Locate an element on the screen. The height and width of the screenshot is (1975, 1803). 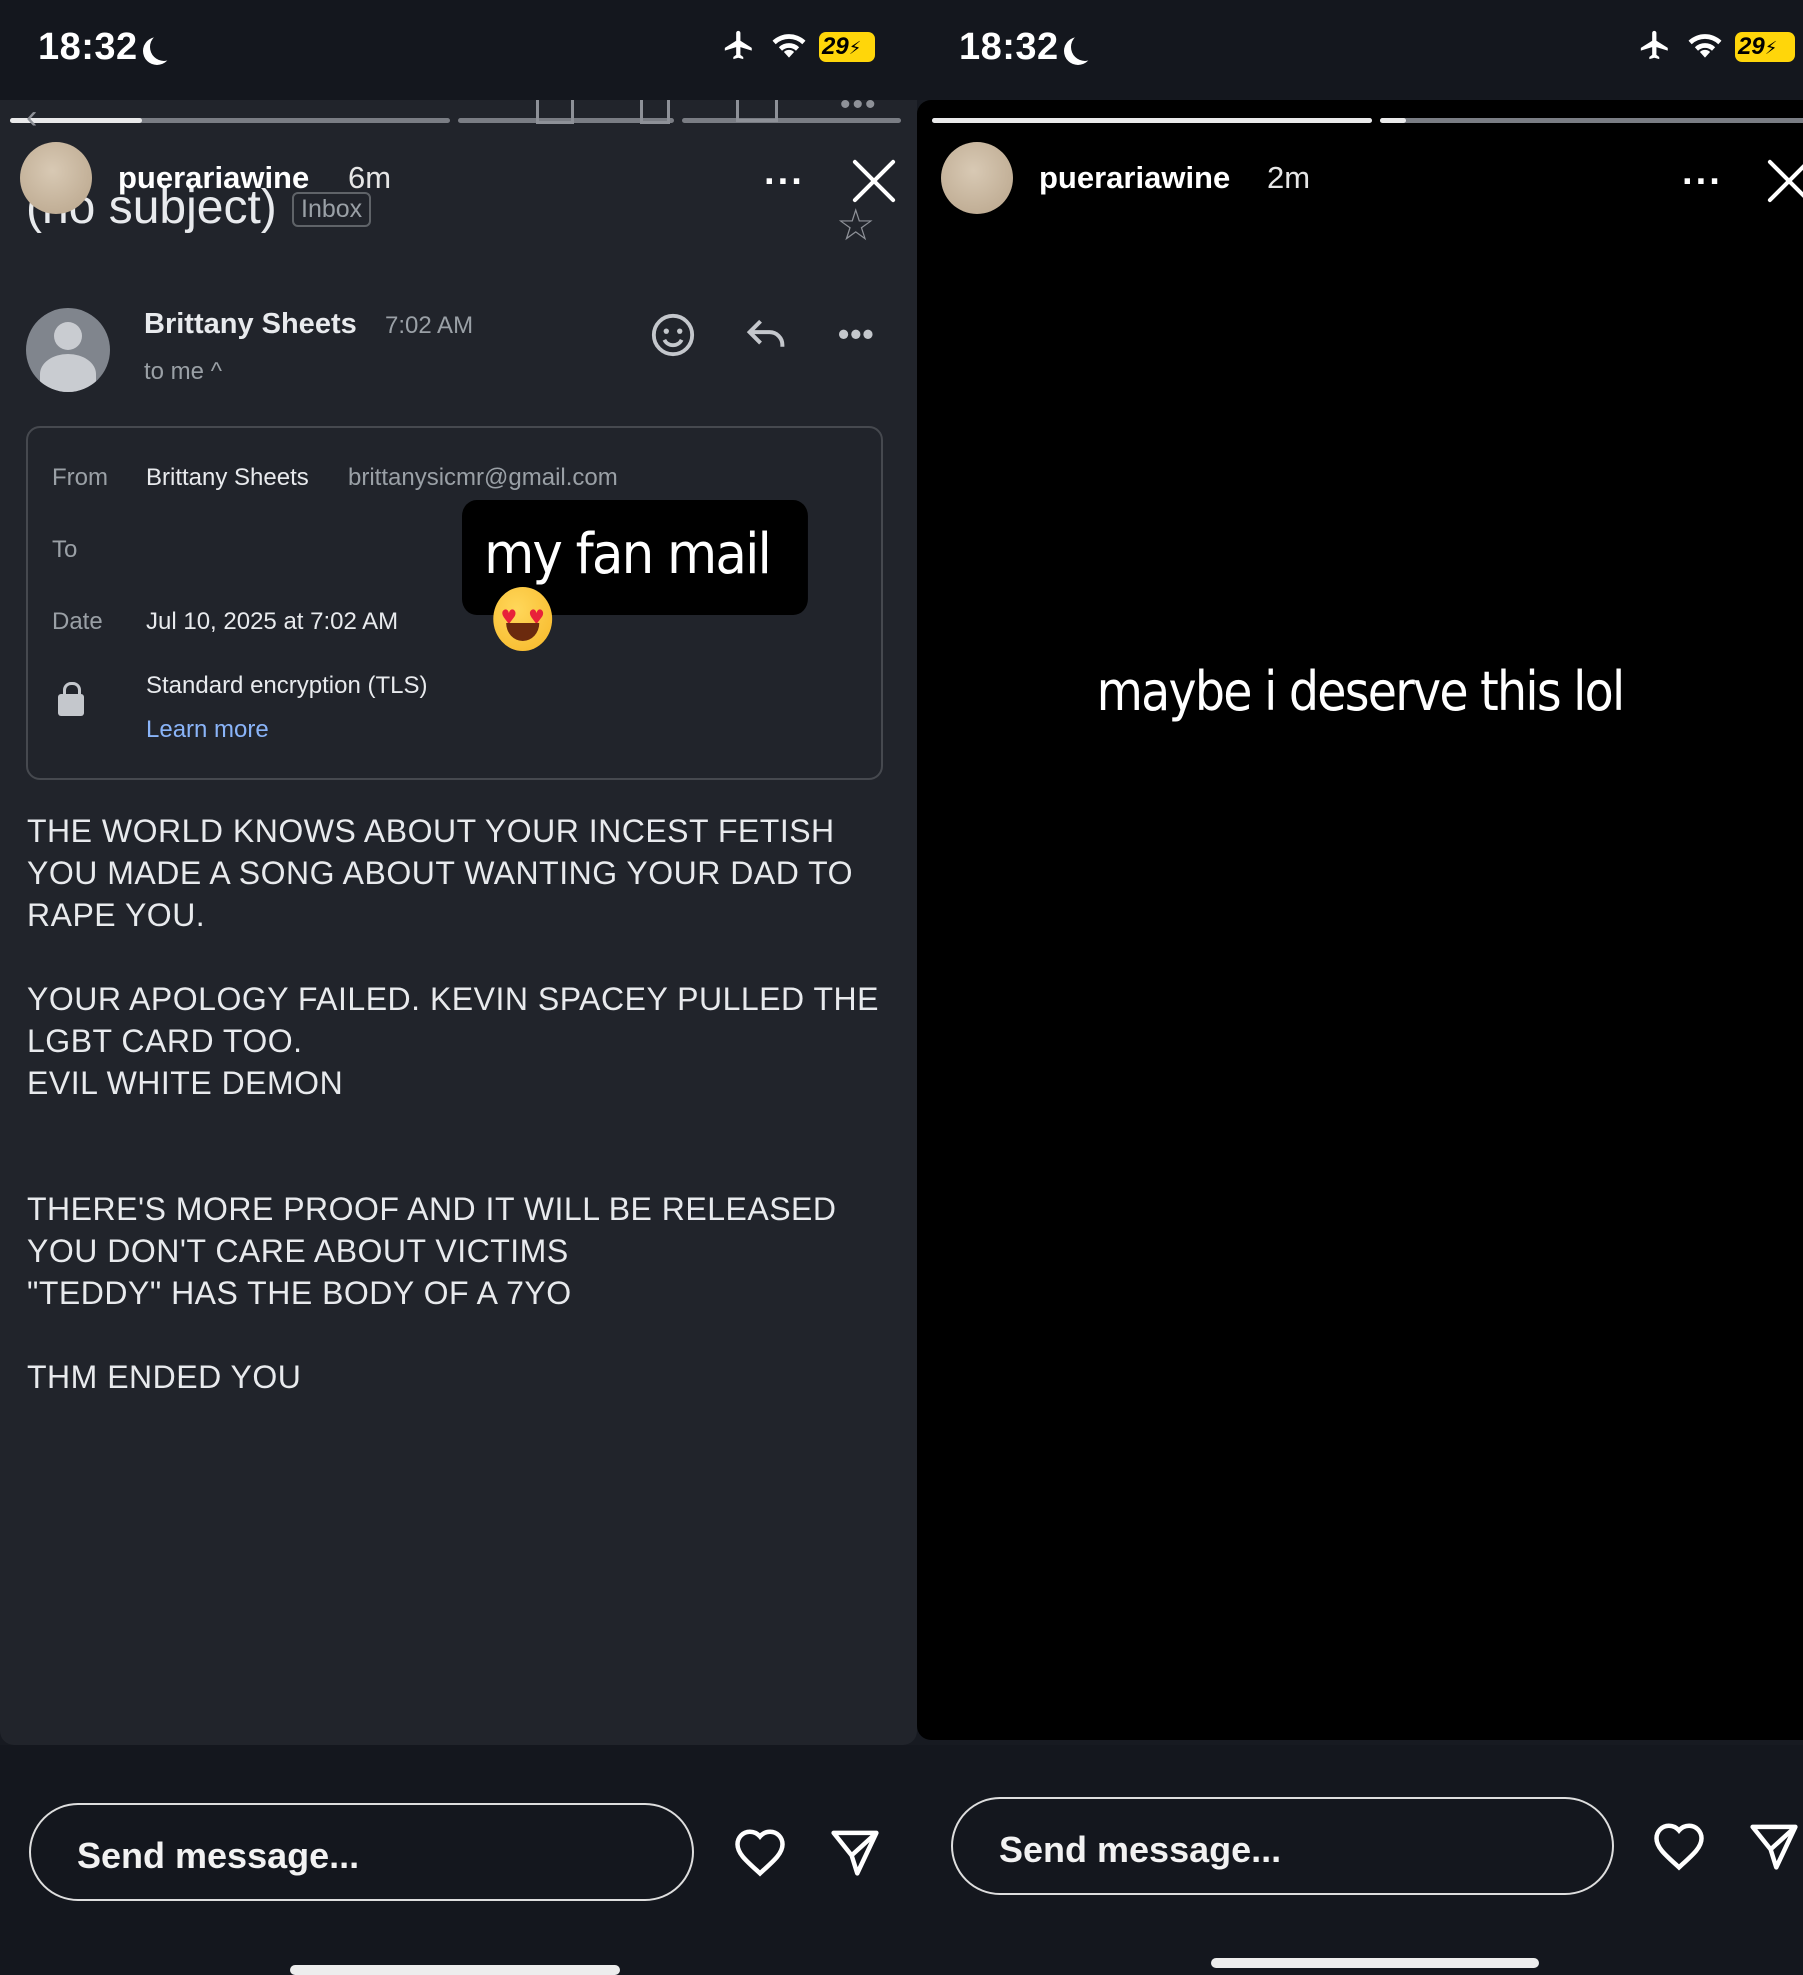
reply-icon is located at coordinates (766, 334).